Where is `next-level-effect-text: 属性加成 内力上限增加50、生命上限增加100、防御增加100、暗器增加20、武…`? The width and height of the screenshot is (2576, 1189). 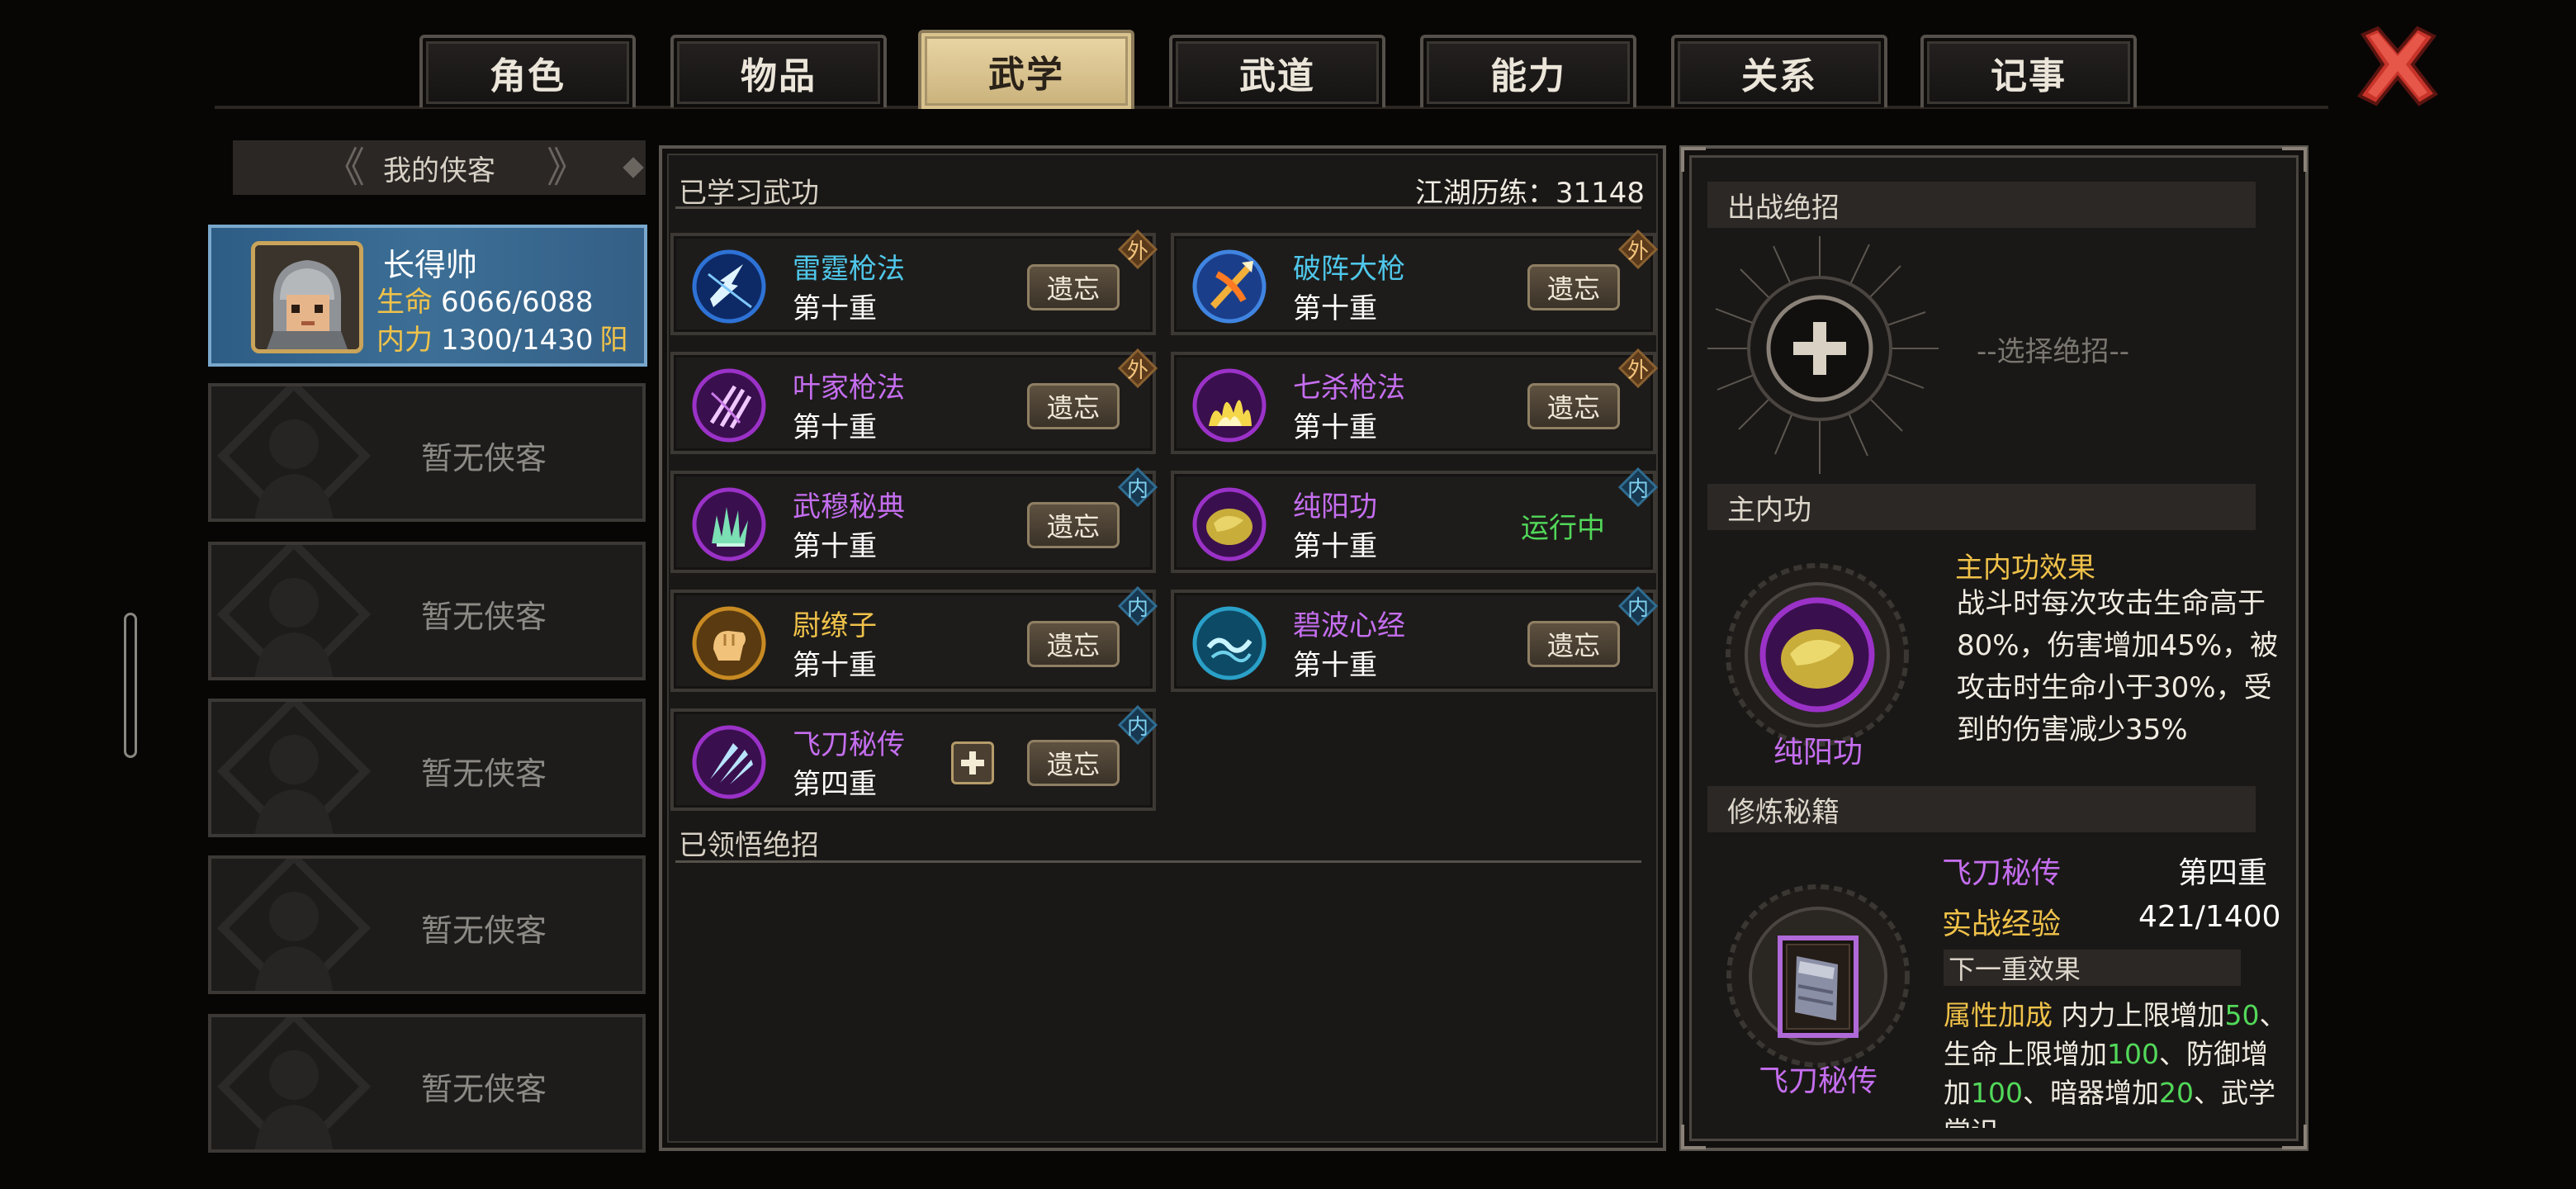
next-level-effect-text: 属性加成 内力上限增加50、生命上限增加100、防御增加100、暗器增加20、武… is located at coordinates (2117, 1062).